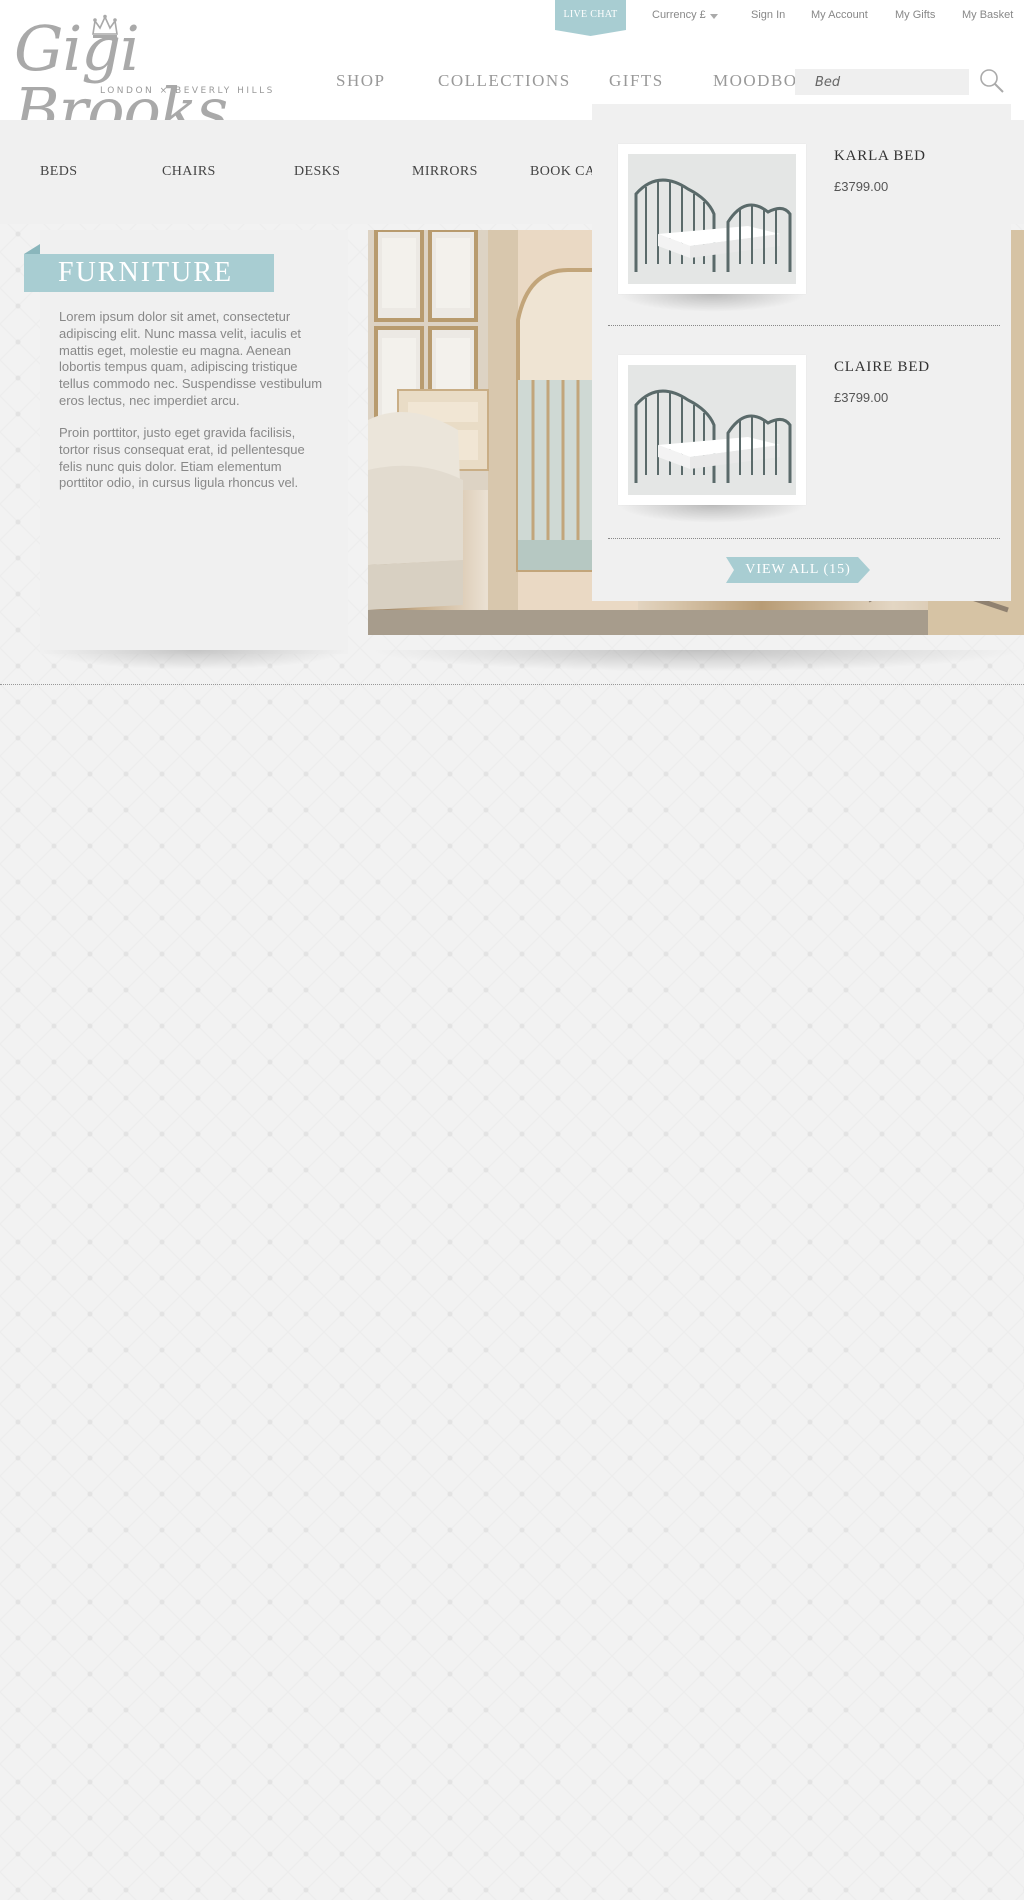  I want to click on search-icon, so click(992, 81).